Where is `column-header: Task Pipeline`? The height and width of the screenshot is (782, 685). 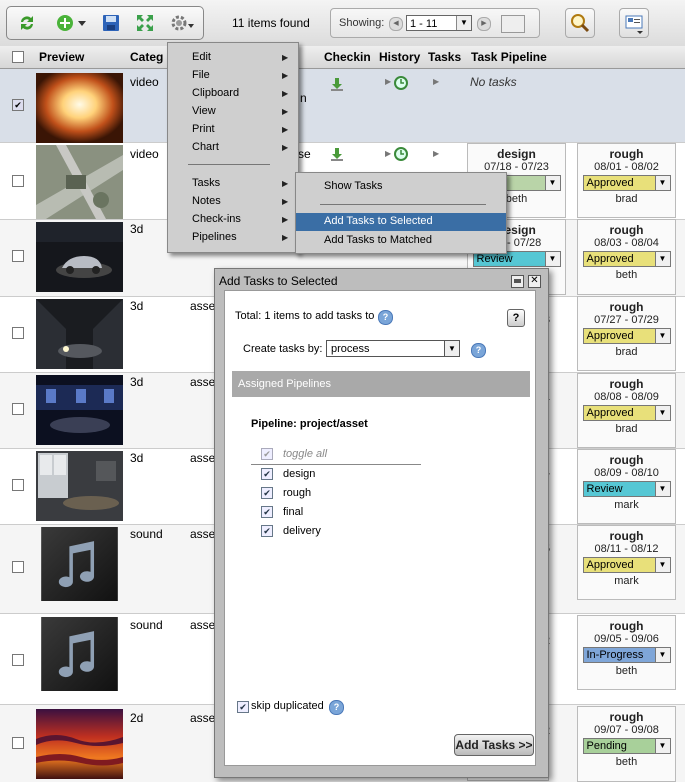
column-header: Task Pipeline is located at coordinates (509, 57).